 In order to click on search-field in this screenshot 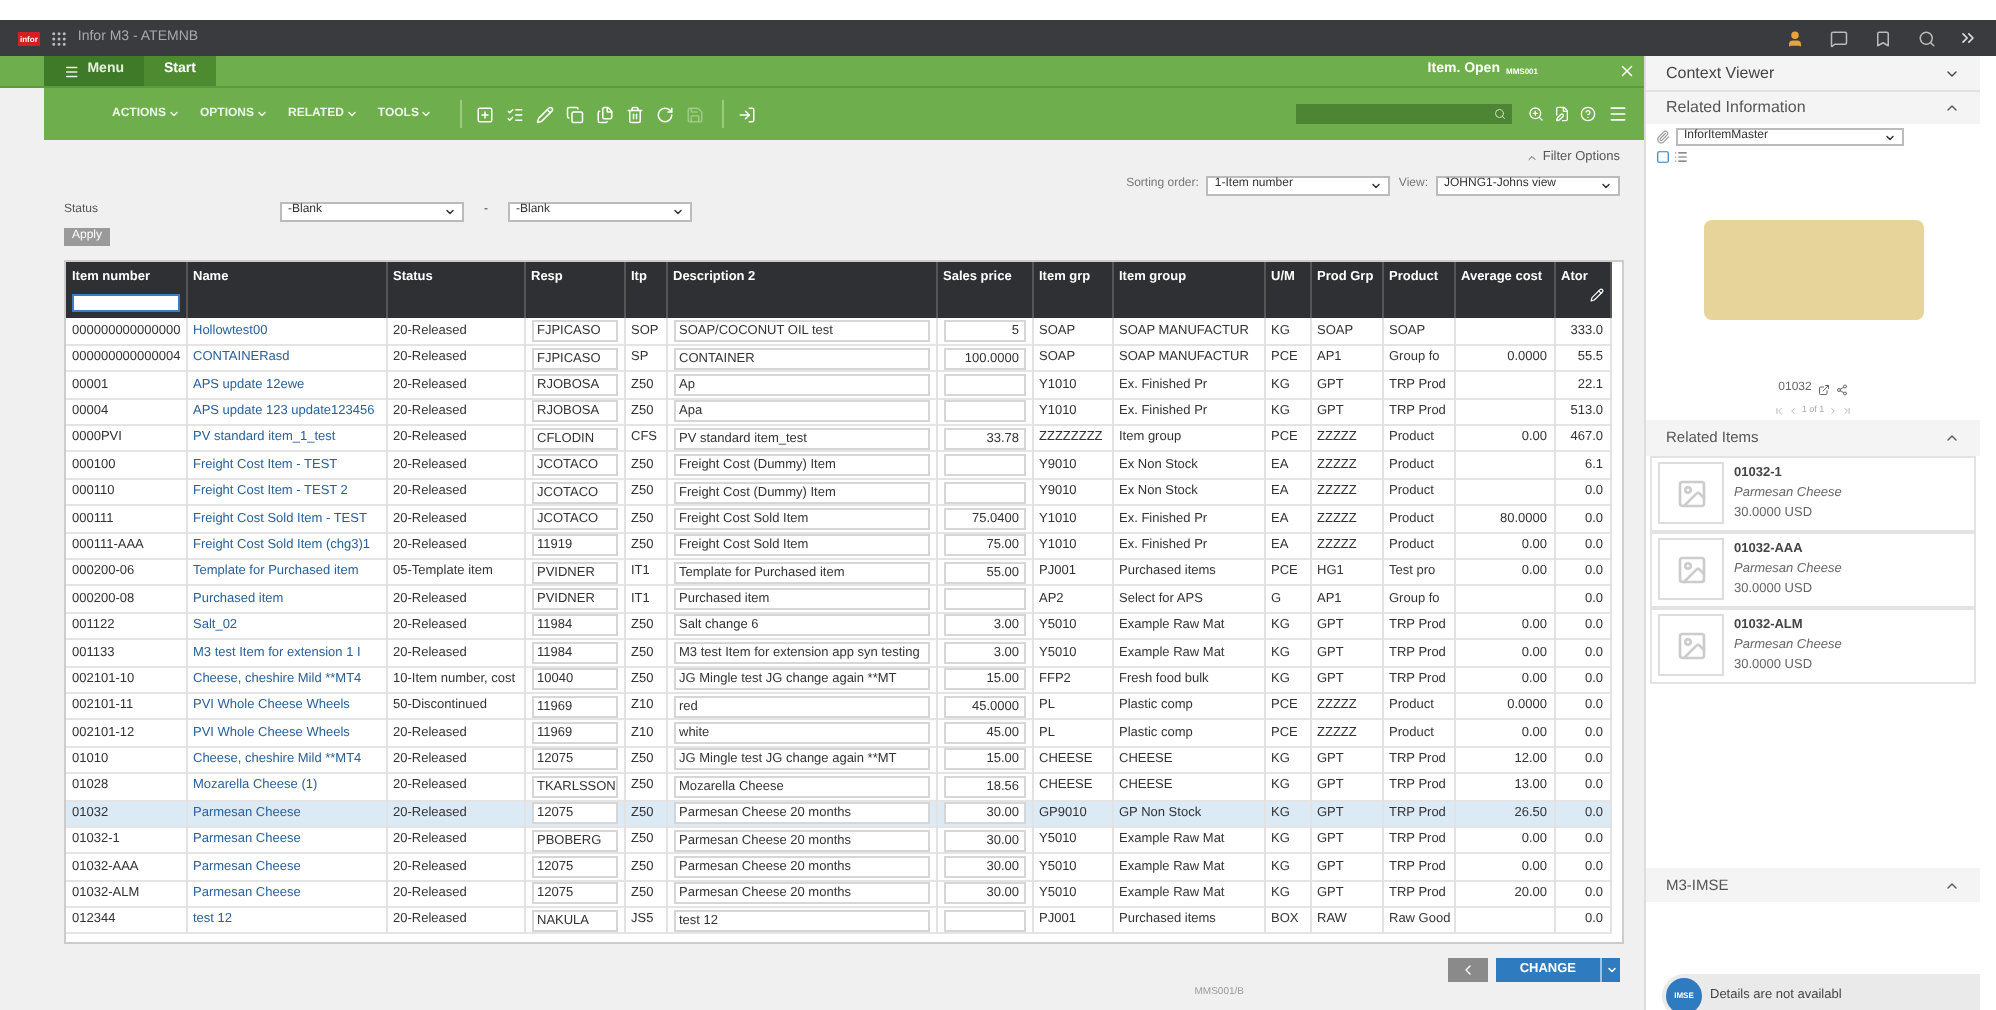, I will do `click(1404, 114)`.